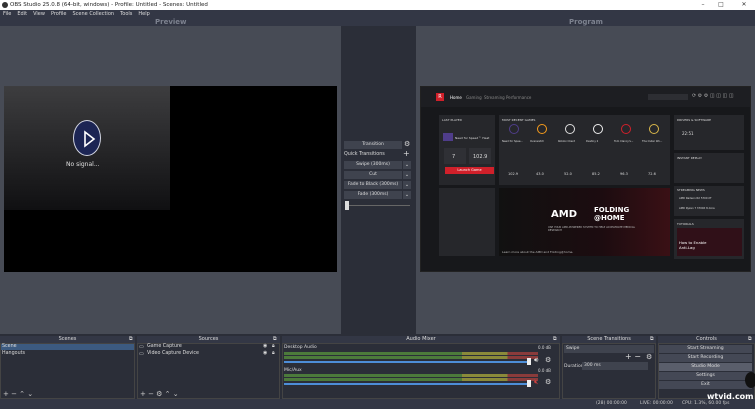 Image resolution: width=755 pixels, height=409 pixels. I want to click on media-card, so click(467, 222).